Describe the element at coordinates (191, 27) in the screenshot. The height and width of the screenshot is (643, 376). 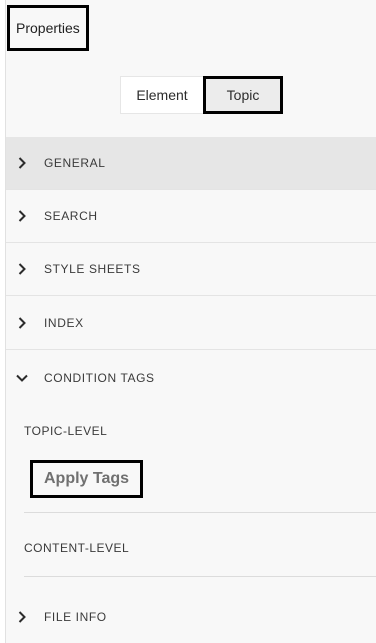
I see `panel-header: Properties` at that location.